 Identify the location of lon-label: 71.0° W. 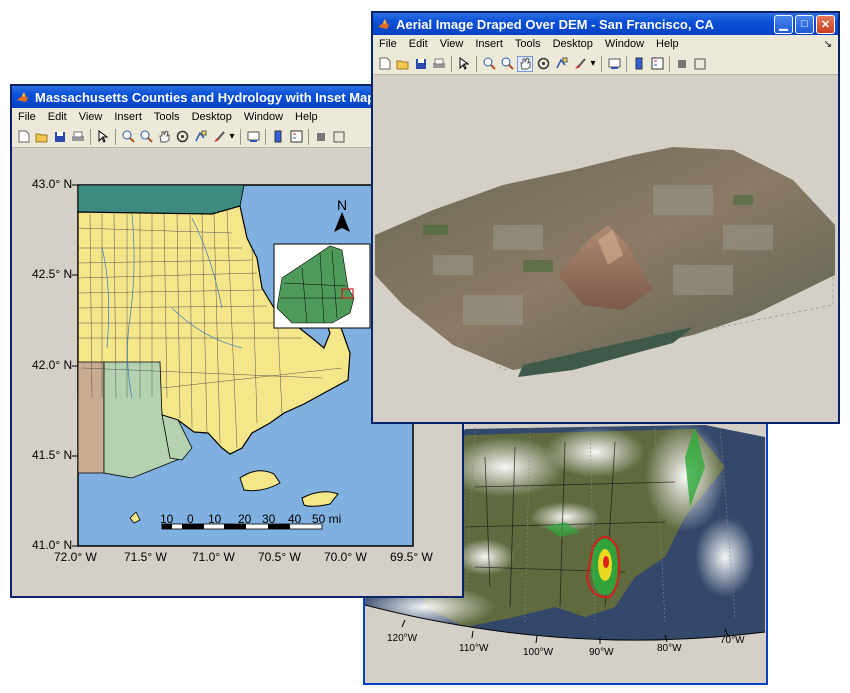
(213, 557).